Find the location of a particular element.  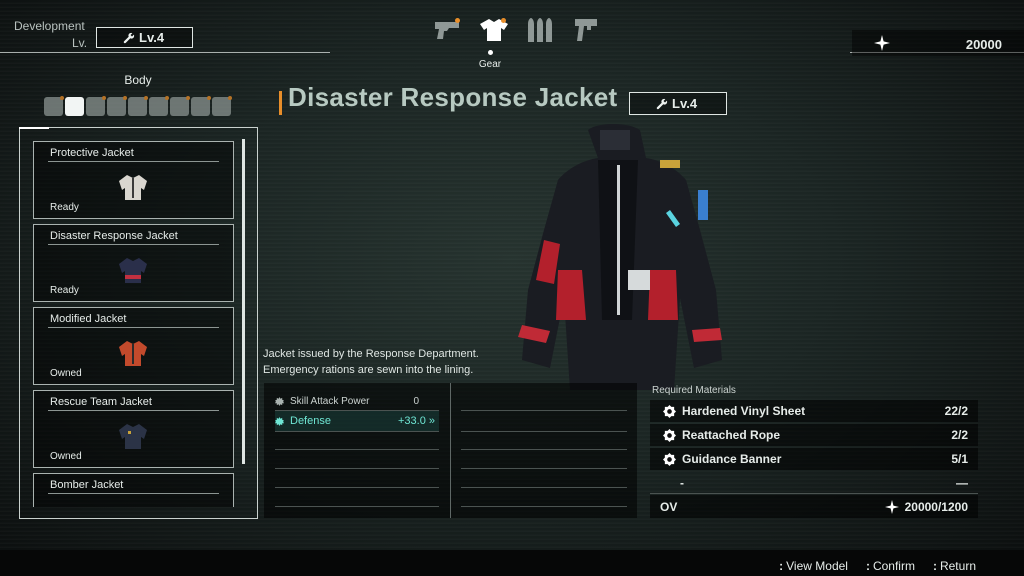

tab-weapon is located at coordinates (448, 30).